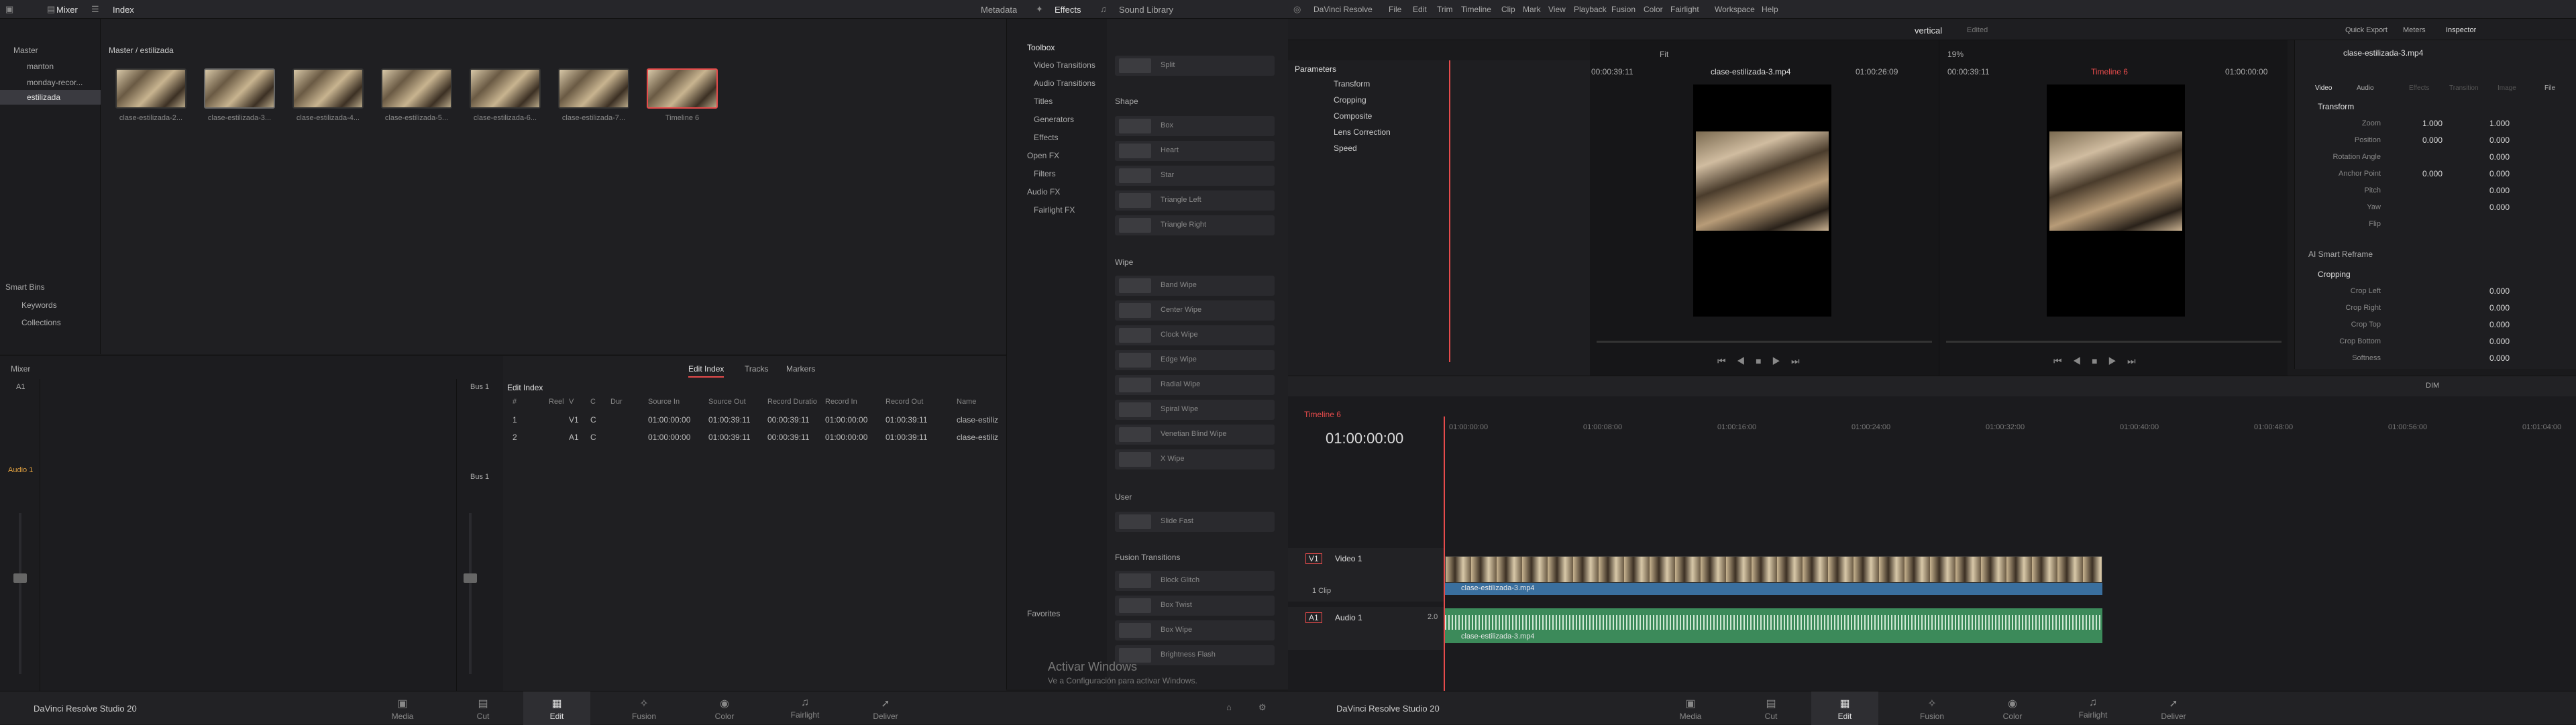  I want to click on section-transform: Transform, so click(2336, 106).